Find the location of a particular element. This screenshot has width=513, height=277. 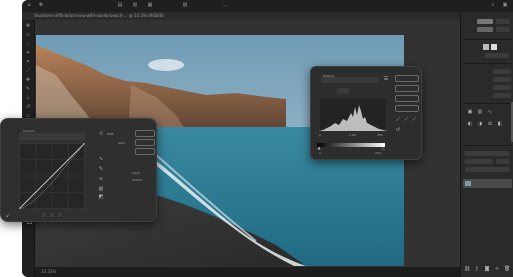

curves-auto-button: Auto is located at coordinates (121, 143).